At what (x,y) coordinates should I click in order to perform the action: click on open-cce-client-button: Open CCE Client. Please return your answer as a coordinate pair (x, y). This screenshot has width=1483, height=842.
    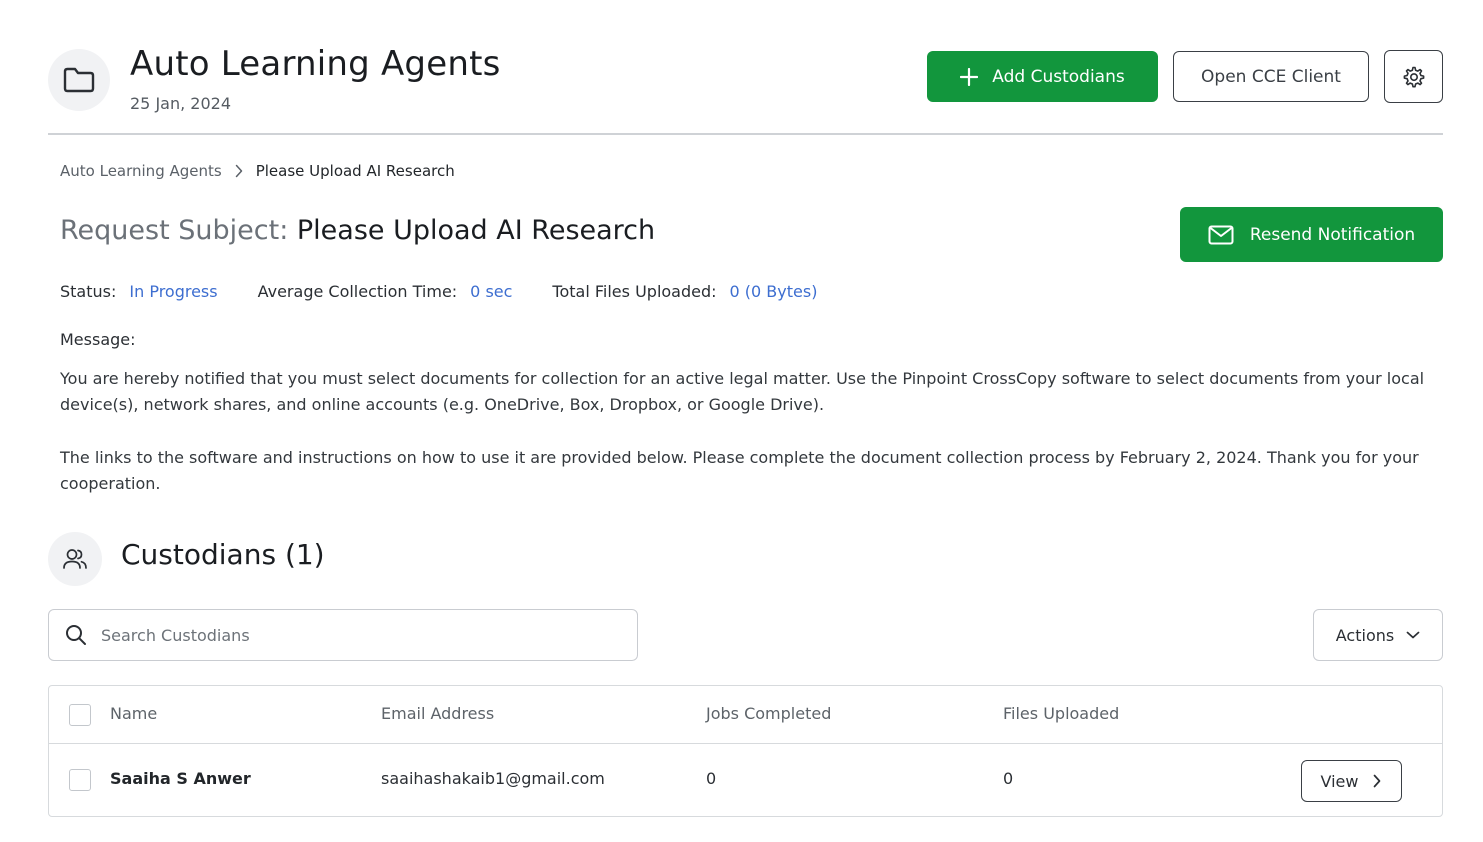
    Looking at the image, I should click on (1271, 76).